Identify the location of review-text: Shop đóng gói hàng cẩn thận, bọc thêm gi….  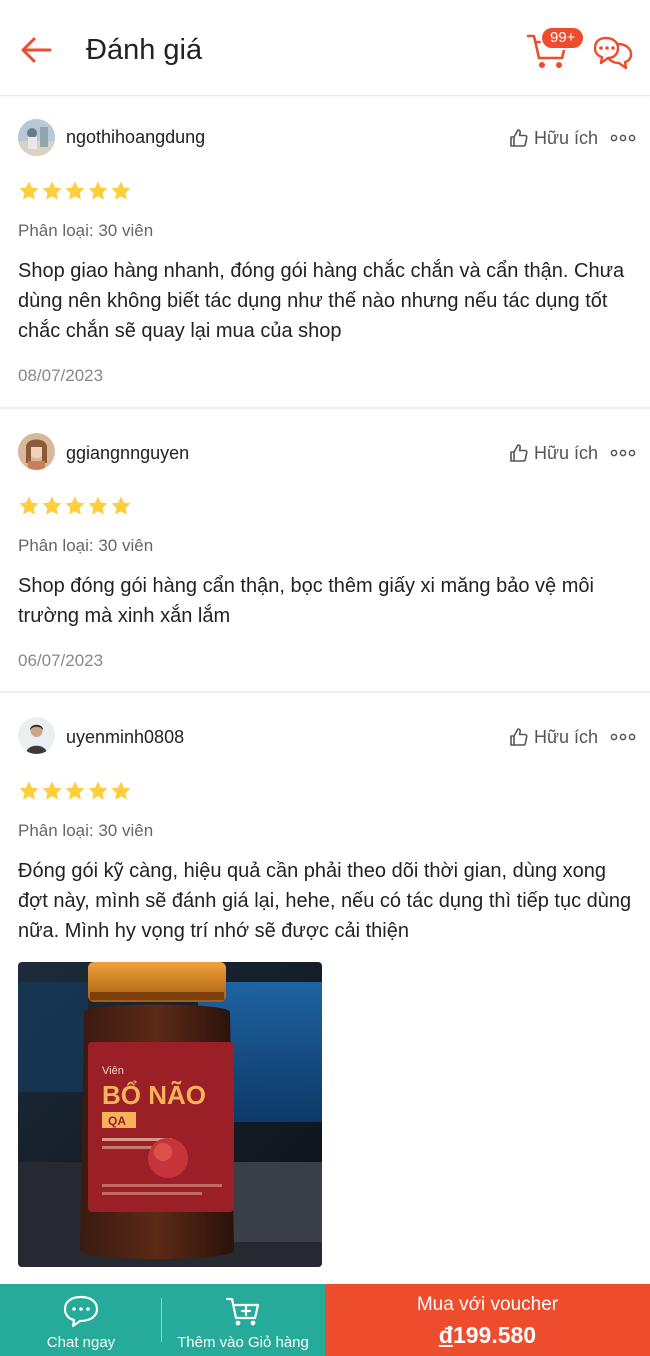
(306, 601).